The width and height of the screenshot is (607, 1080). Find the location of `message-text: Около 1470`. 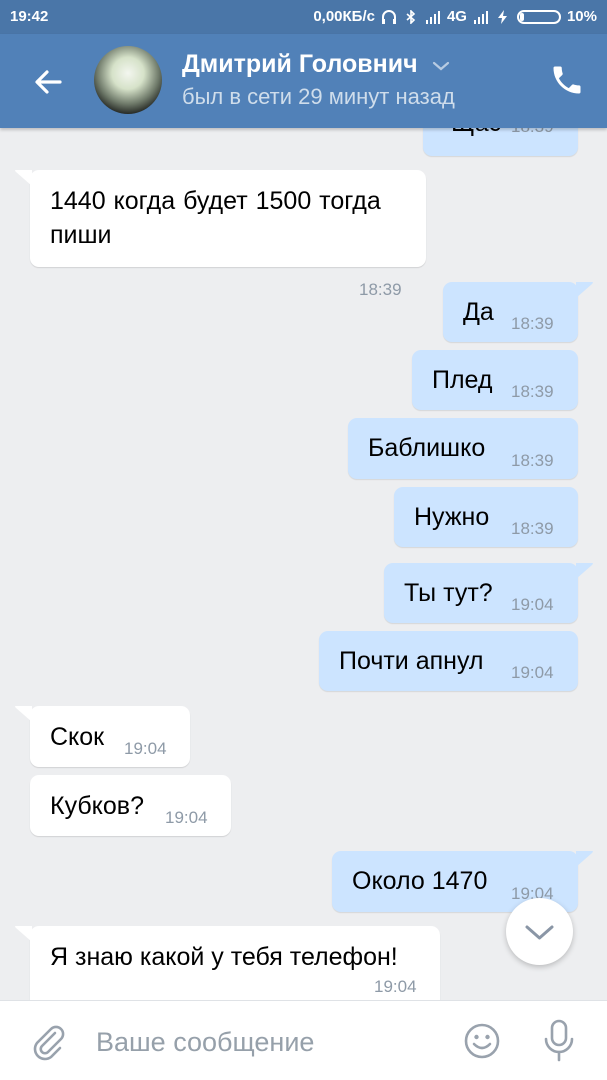

message-text: Около 1470 is located at coordinates (420, 881).